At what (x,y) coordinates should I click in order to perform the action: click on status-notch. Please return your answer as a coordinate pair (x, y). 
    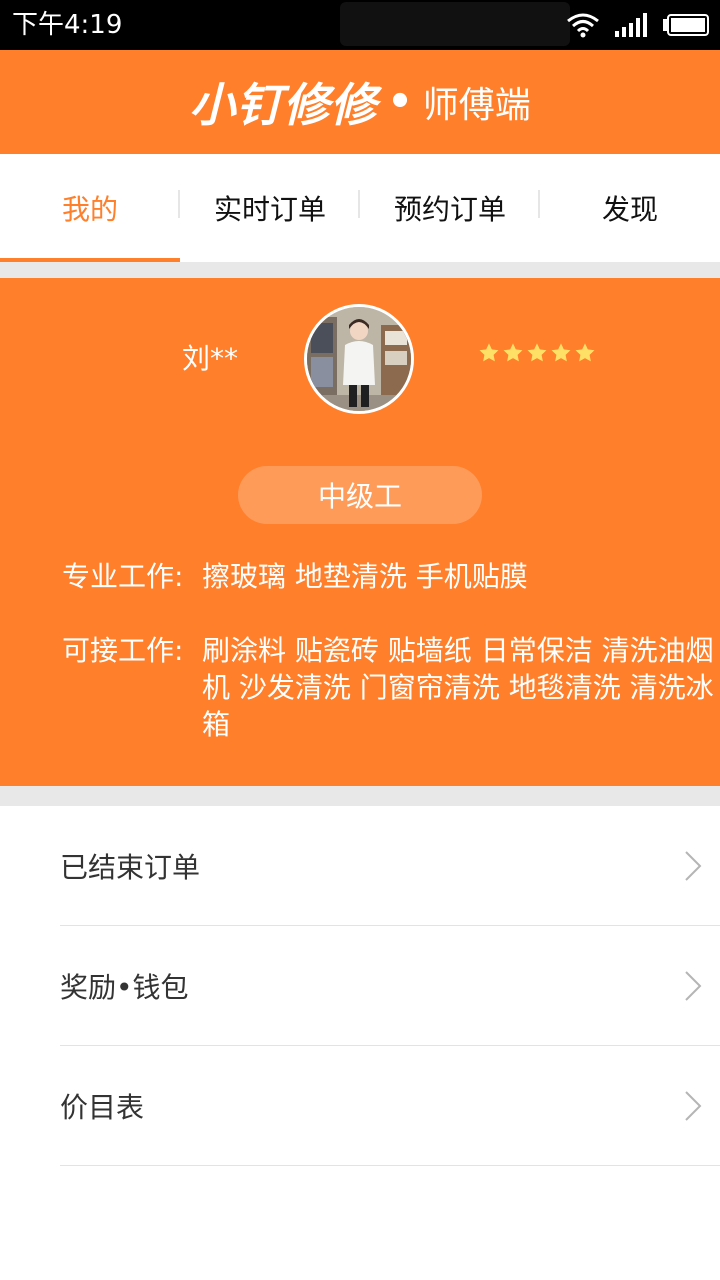
    Looking at the image, I should click on (455, 24).